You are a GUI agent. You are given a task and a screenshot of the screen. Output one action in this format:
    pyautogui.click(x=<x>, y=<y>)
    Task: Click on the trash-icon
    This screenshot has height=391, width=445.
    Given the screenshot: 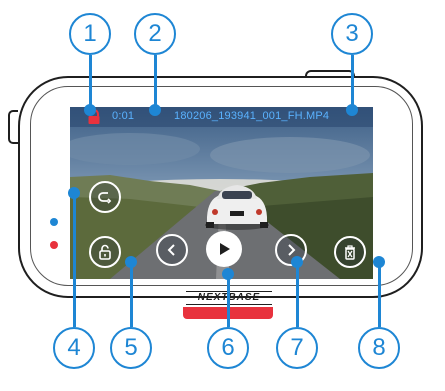 What is the action you would take?
    pyautogui.click(x=350, y=252)
    